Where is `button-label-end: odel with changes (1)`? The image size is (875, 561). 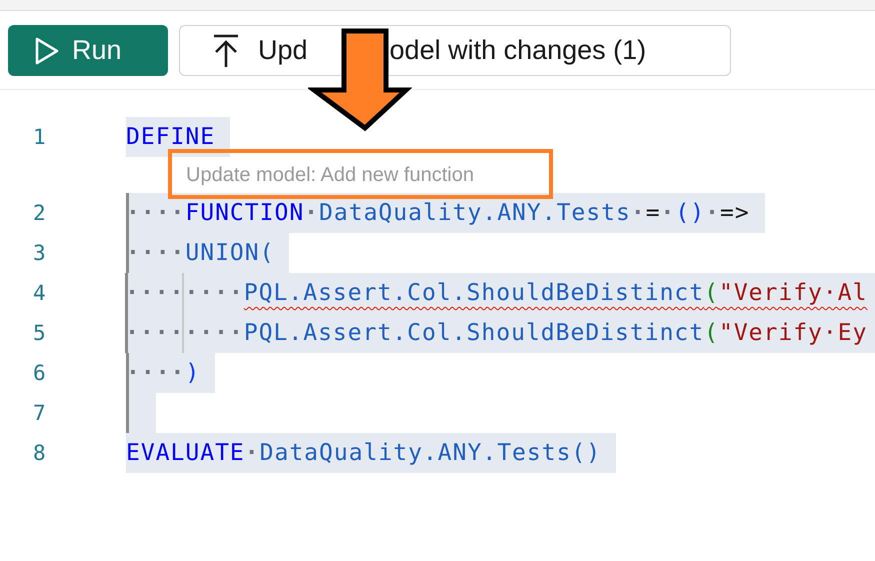
button-label-end: odel with changes (1) is located at coordinates (518, 50).